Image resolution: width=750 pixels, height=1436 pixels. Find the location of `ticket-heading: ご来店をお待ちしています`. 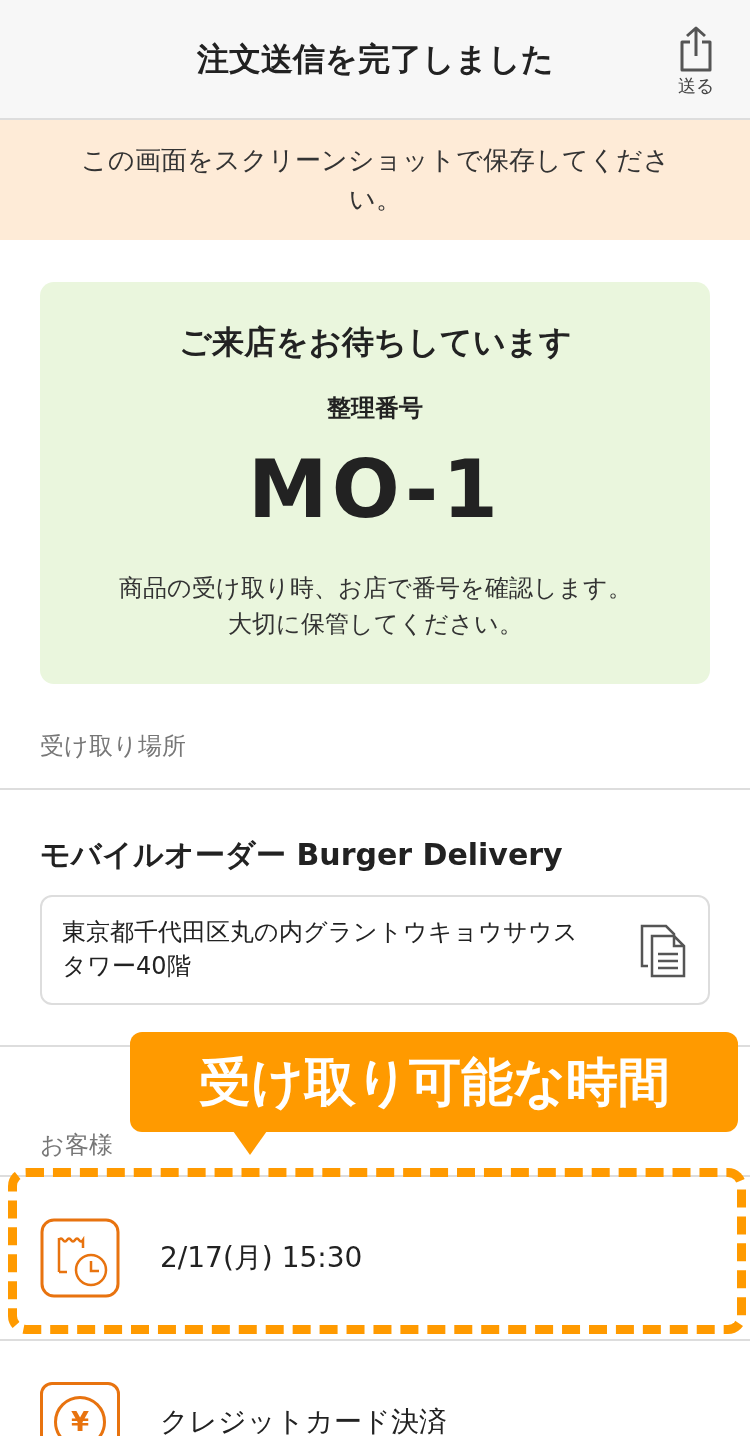

ticket-heading: ご来店をお待ちしています is located at coordinates (375, 342).